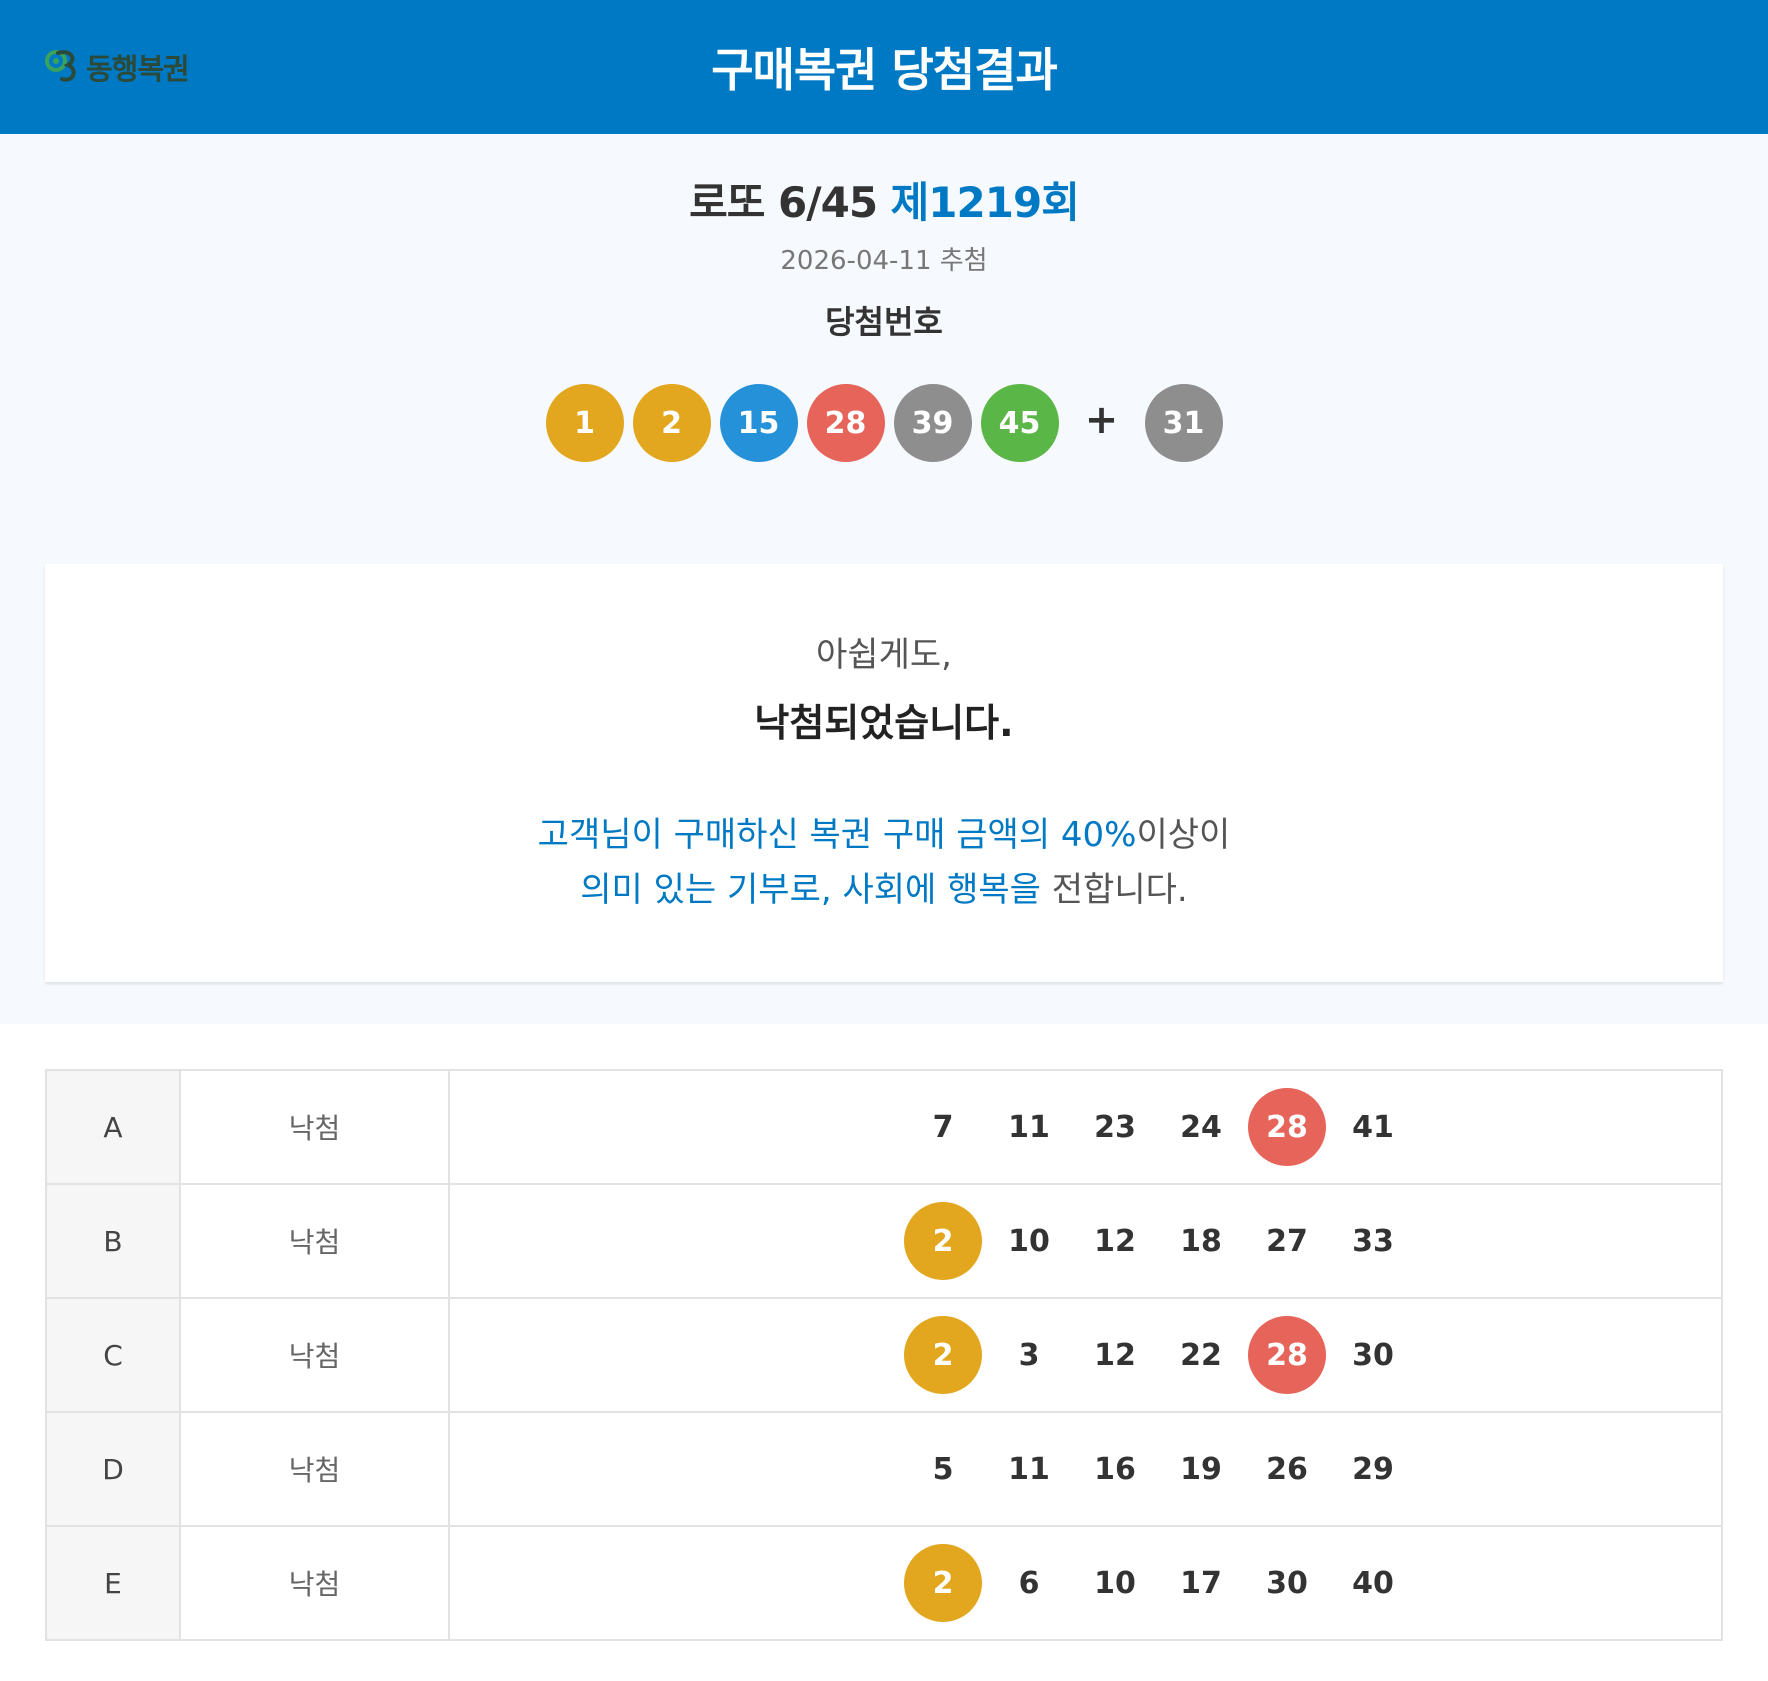 The height and width of the screenshot is (1681, 1768). I want to click on donation-line-2-highlight: 의미 있는 기부로, 사회에 행복을, so click(810, 890).